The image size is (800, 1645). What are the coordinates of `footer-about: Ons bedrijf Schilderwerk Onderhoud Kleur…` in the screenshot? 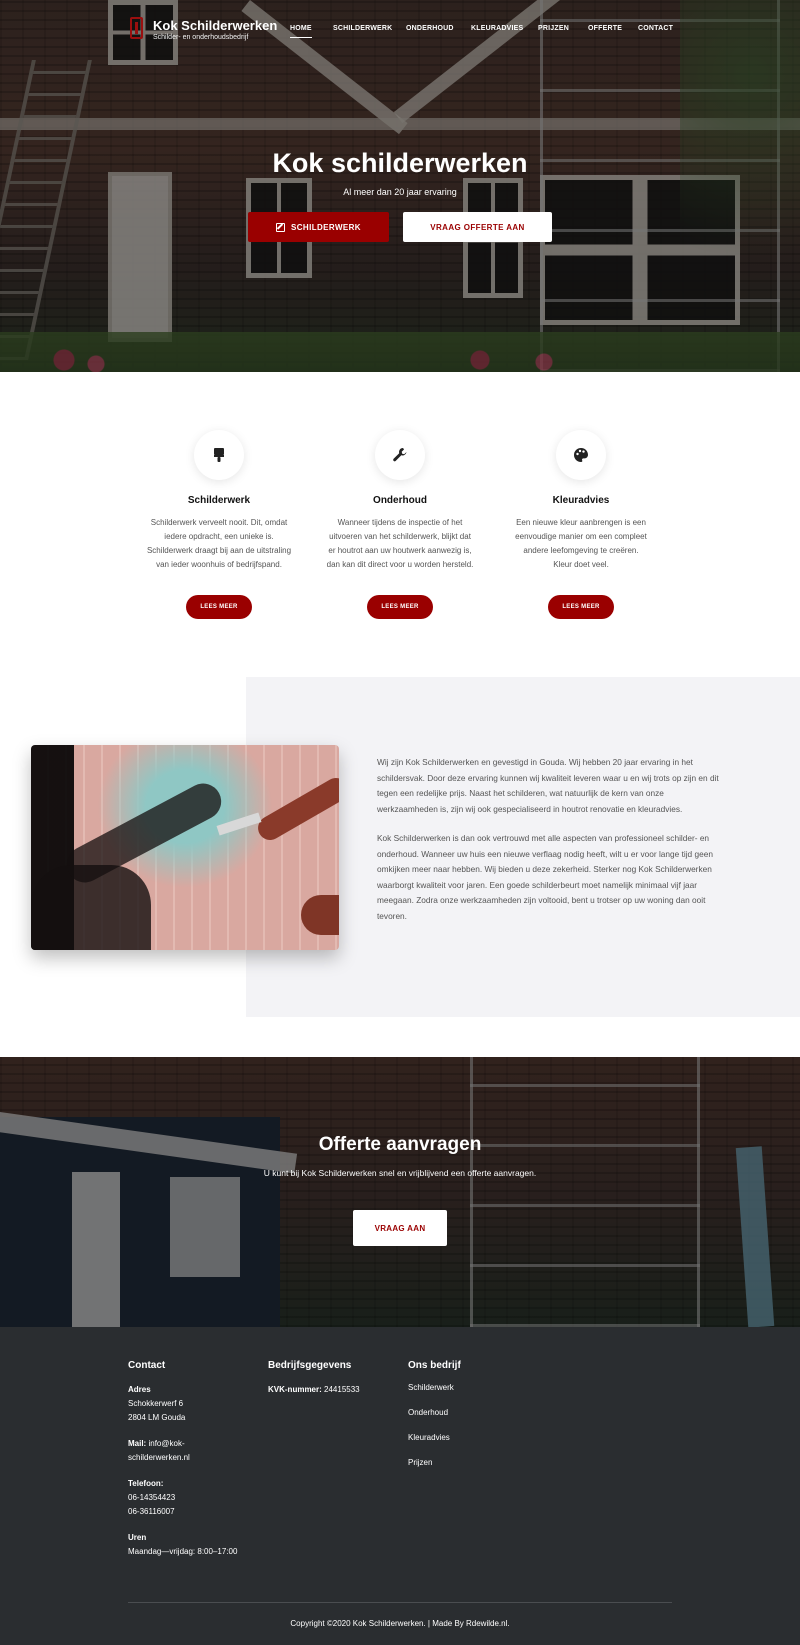 It's located at (473, 1421).